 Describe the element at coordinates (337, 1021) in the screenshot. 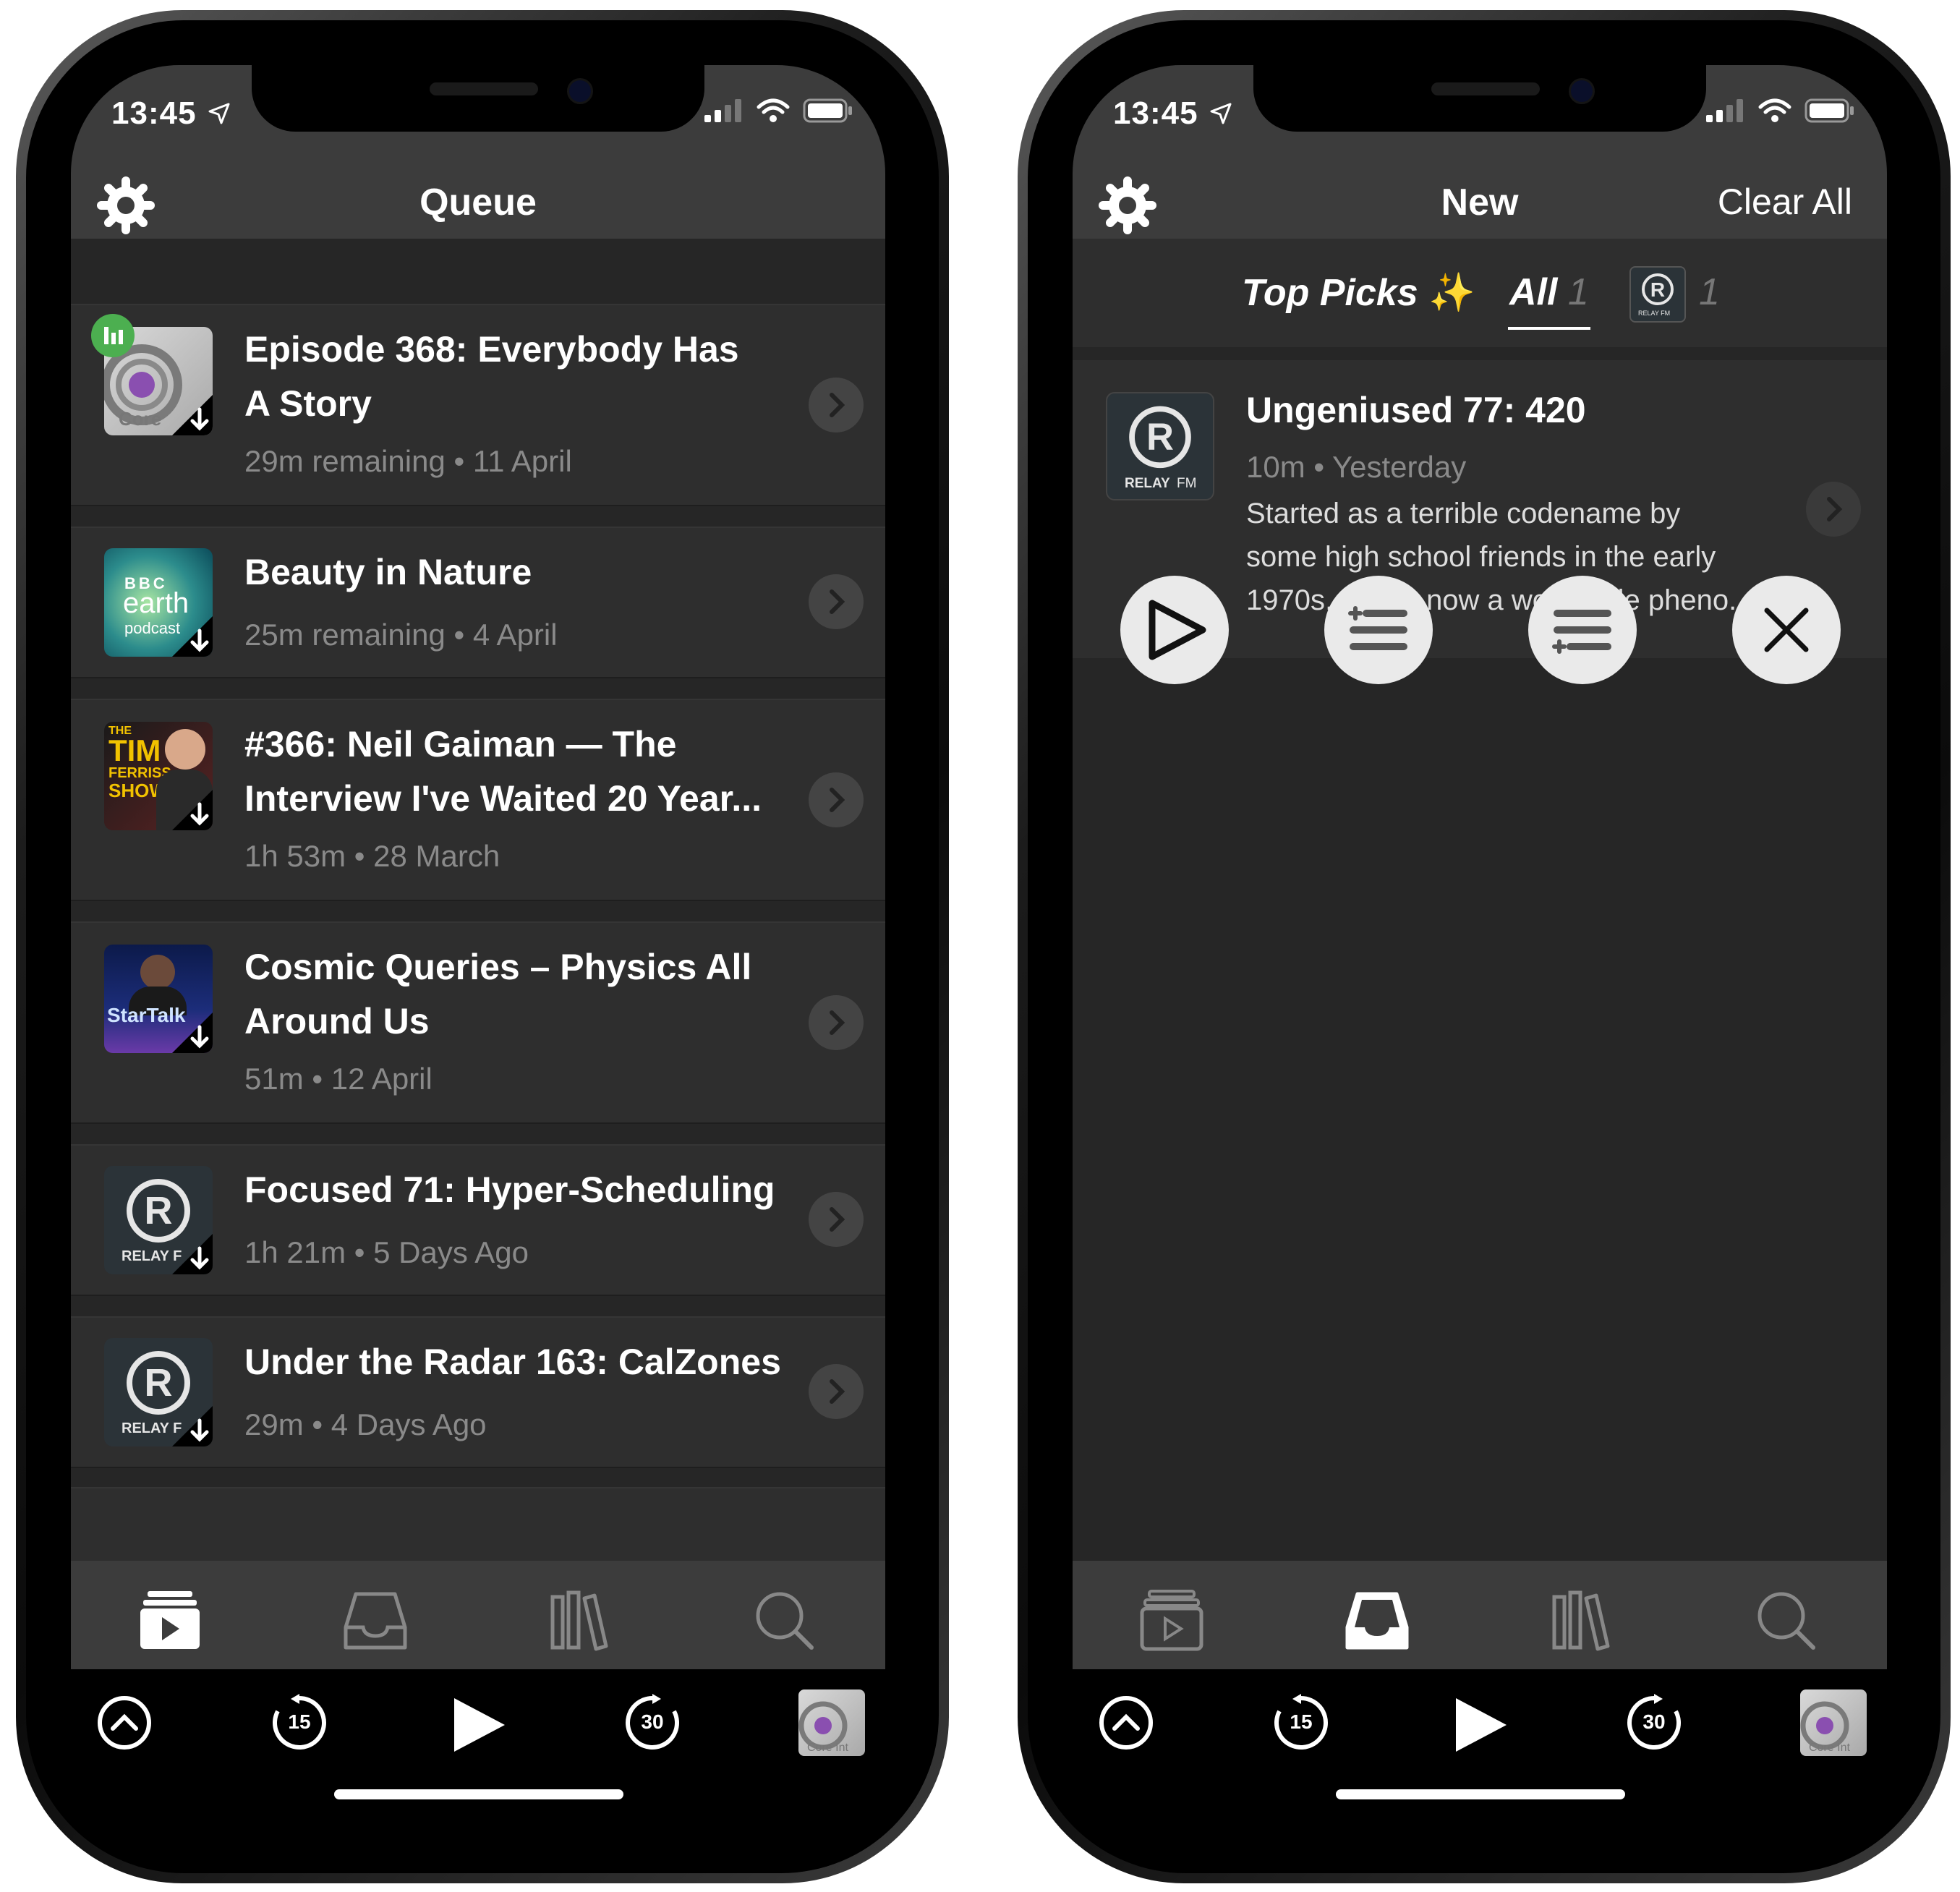

I see `episode-title-line2: Around Us` at that location.